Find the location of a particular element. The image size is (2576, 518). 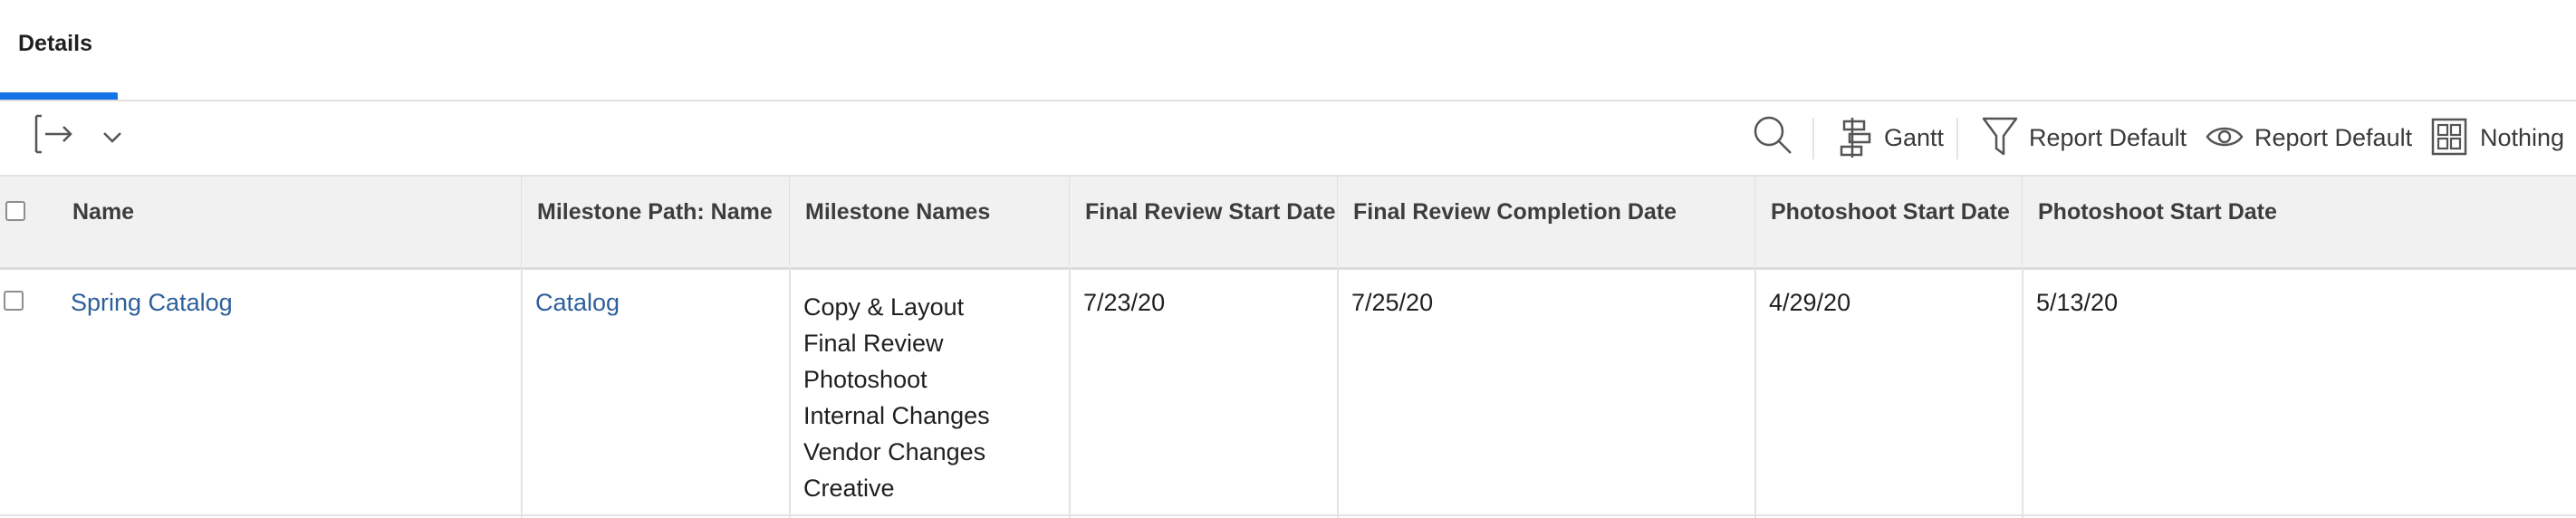

search-icon is located at coordinates (1772, 135).